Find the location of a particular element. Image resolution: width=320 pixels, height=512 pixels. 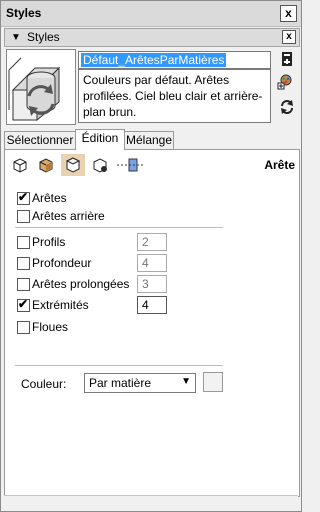

watermark-settings-icon is located at coordinates (100, 165).